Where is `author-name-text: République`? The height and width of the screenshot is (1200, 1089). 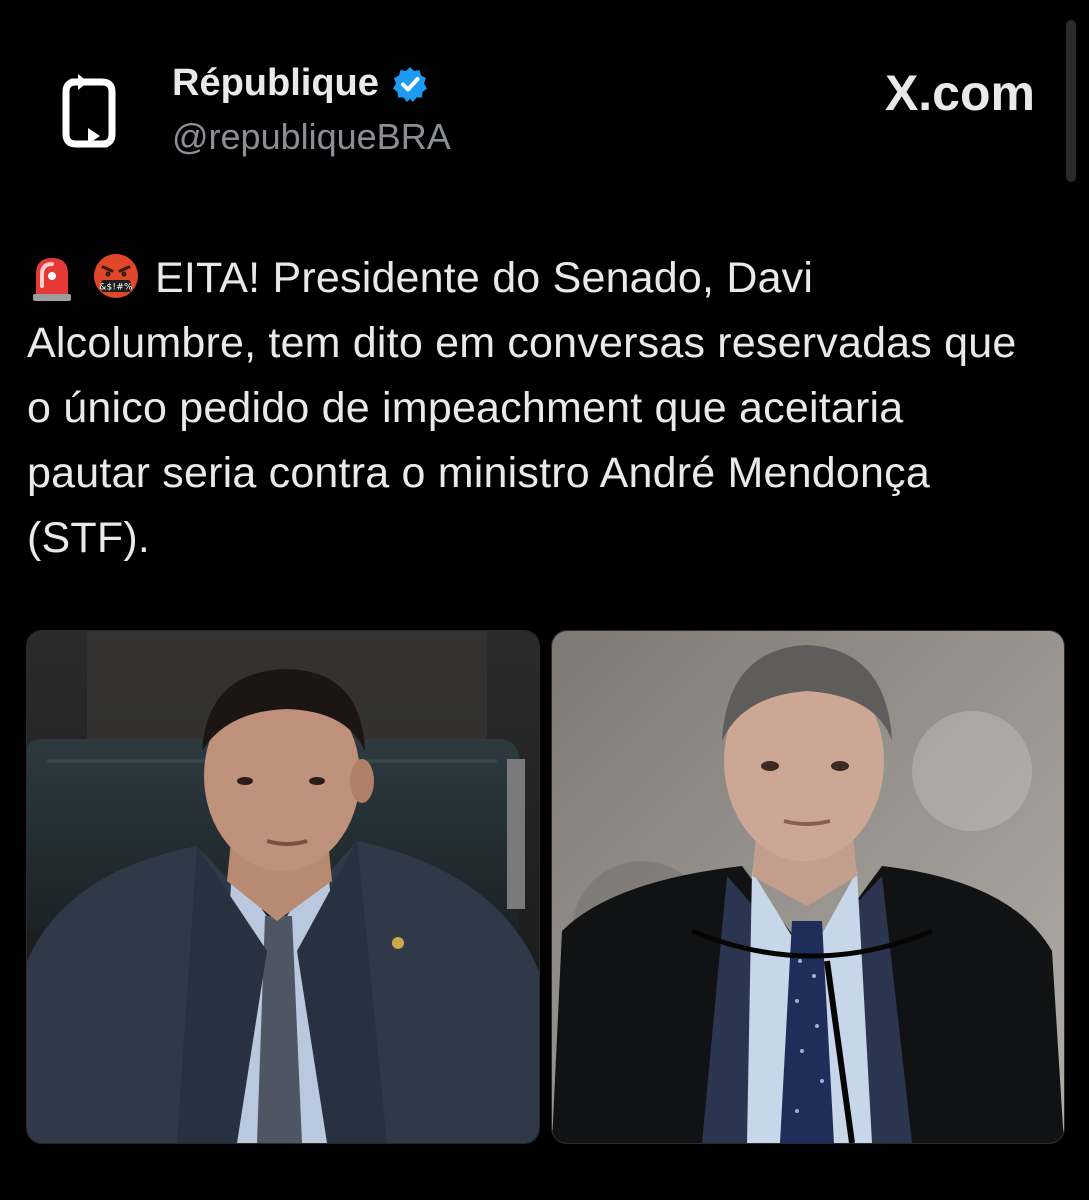 author-name-text: République is located at coordinates (275, 83).